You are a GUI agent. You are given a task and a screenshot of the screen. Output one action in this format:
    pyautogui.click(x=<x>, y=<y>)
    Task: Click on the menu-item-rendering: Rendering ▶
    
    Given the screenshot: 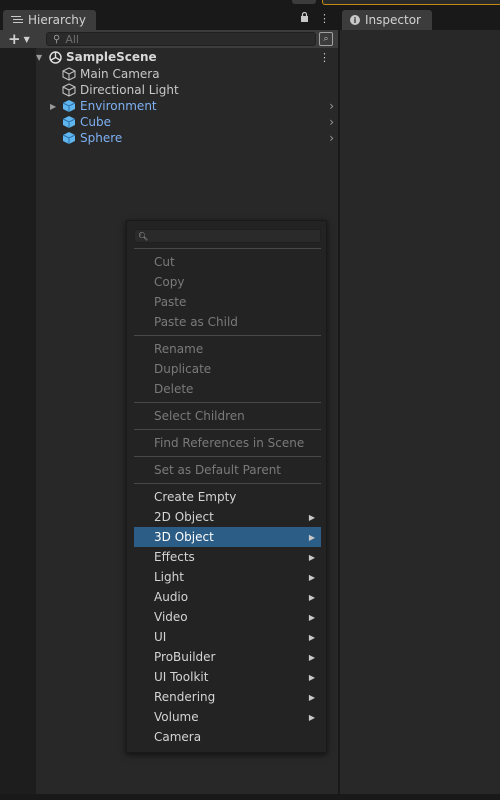 What is the action you would take?
    pyautogui.click(x=227, y=697)
    